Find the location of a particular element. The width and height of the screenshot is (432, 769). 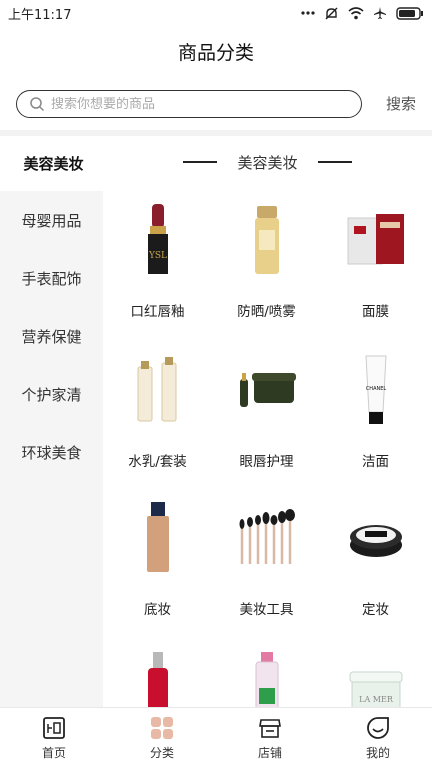

product-lotion-set: 水乳/套装 is located at coordinates (157, 410).